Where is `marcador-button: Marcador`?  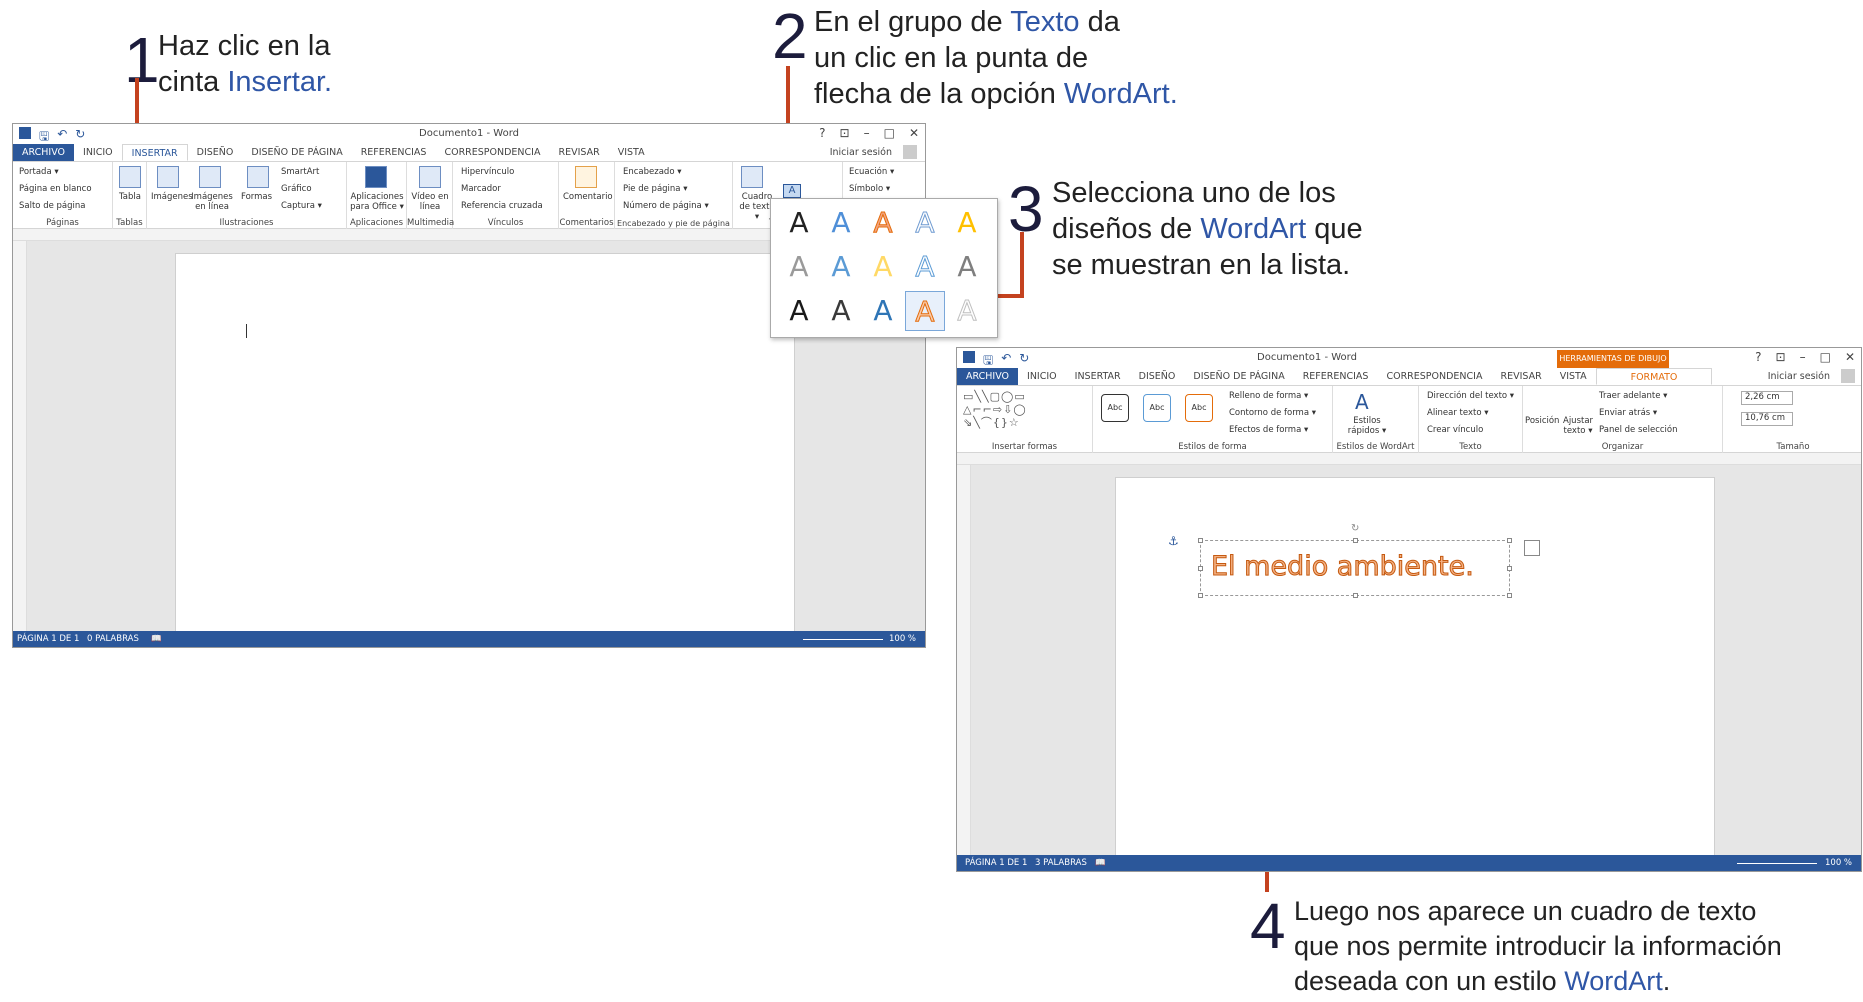
marcador-button: Marcador is located at coordinates (481, 189).